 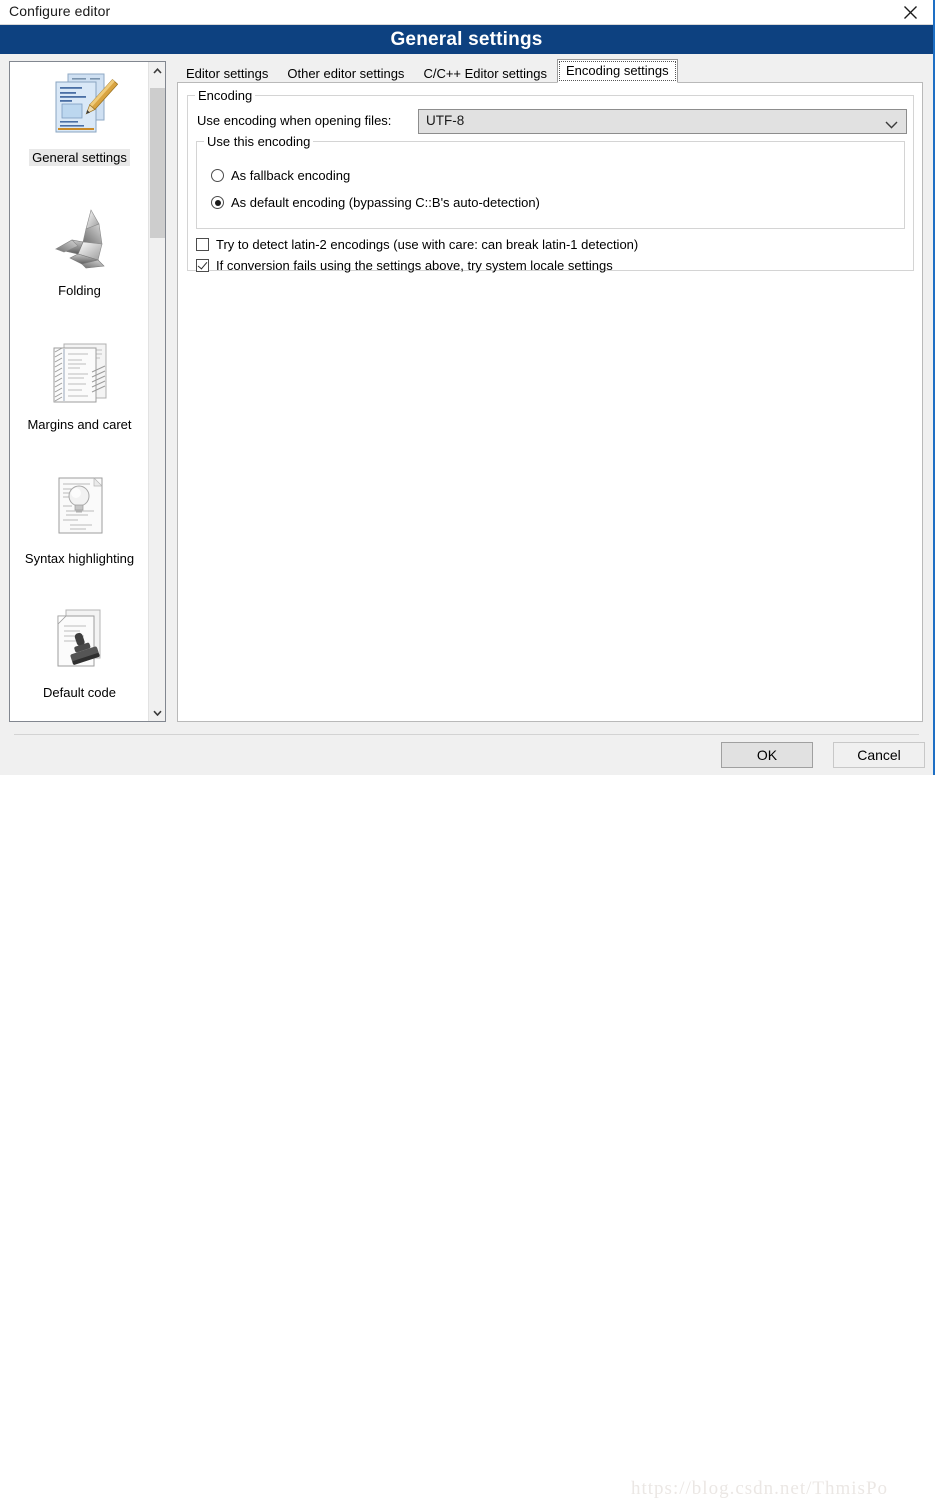 What do you see at coordinates (346, 73) in the screenshot?
I see `tab-other-editor-settings: Other editor settings` at bounding box center [346, 73].